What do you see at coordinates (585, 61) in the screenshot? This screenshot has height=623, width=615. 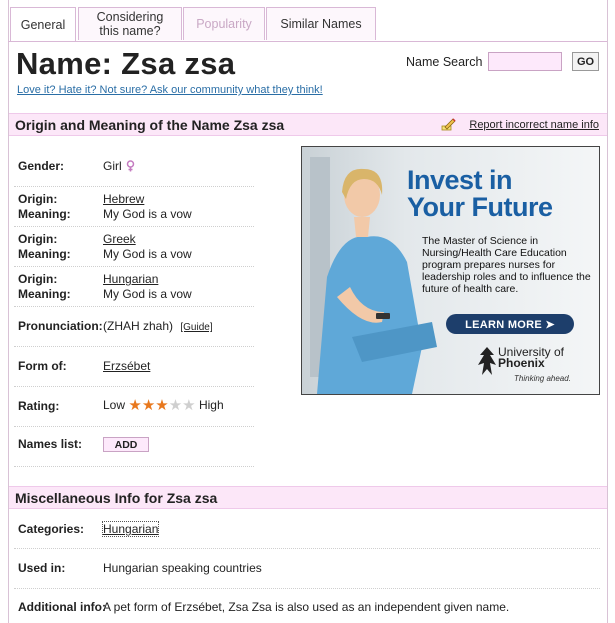 I see `go-button: GO` at bounding box center [585, 61].